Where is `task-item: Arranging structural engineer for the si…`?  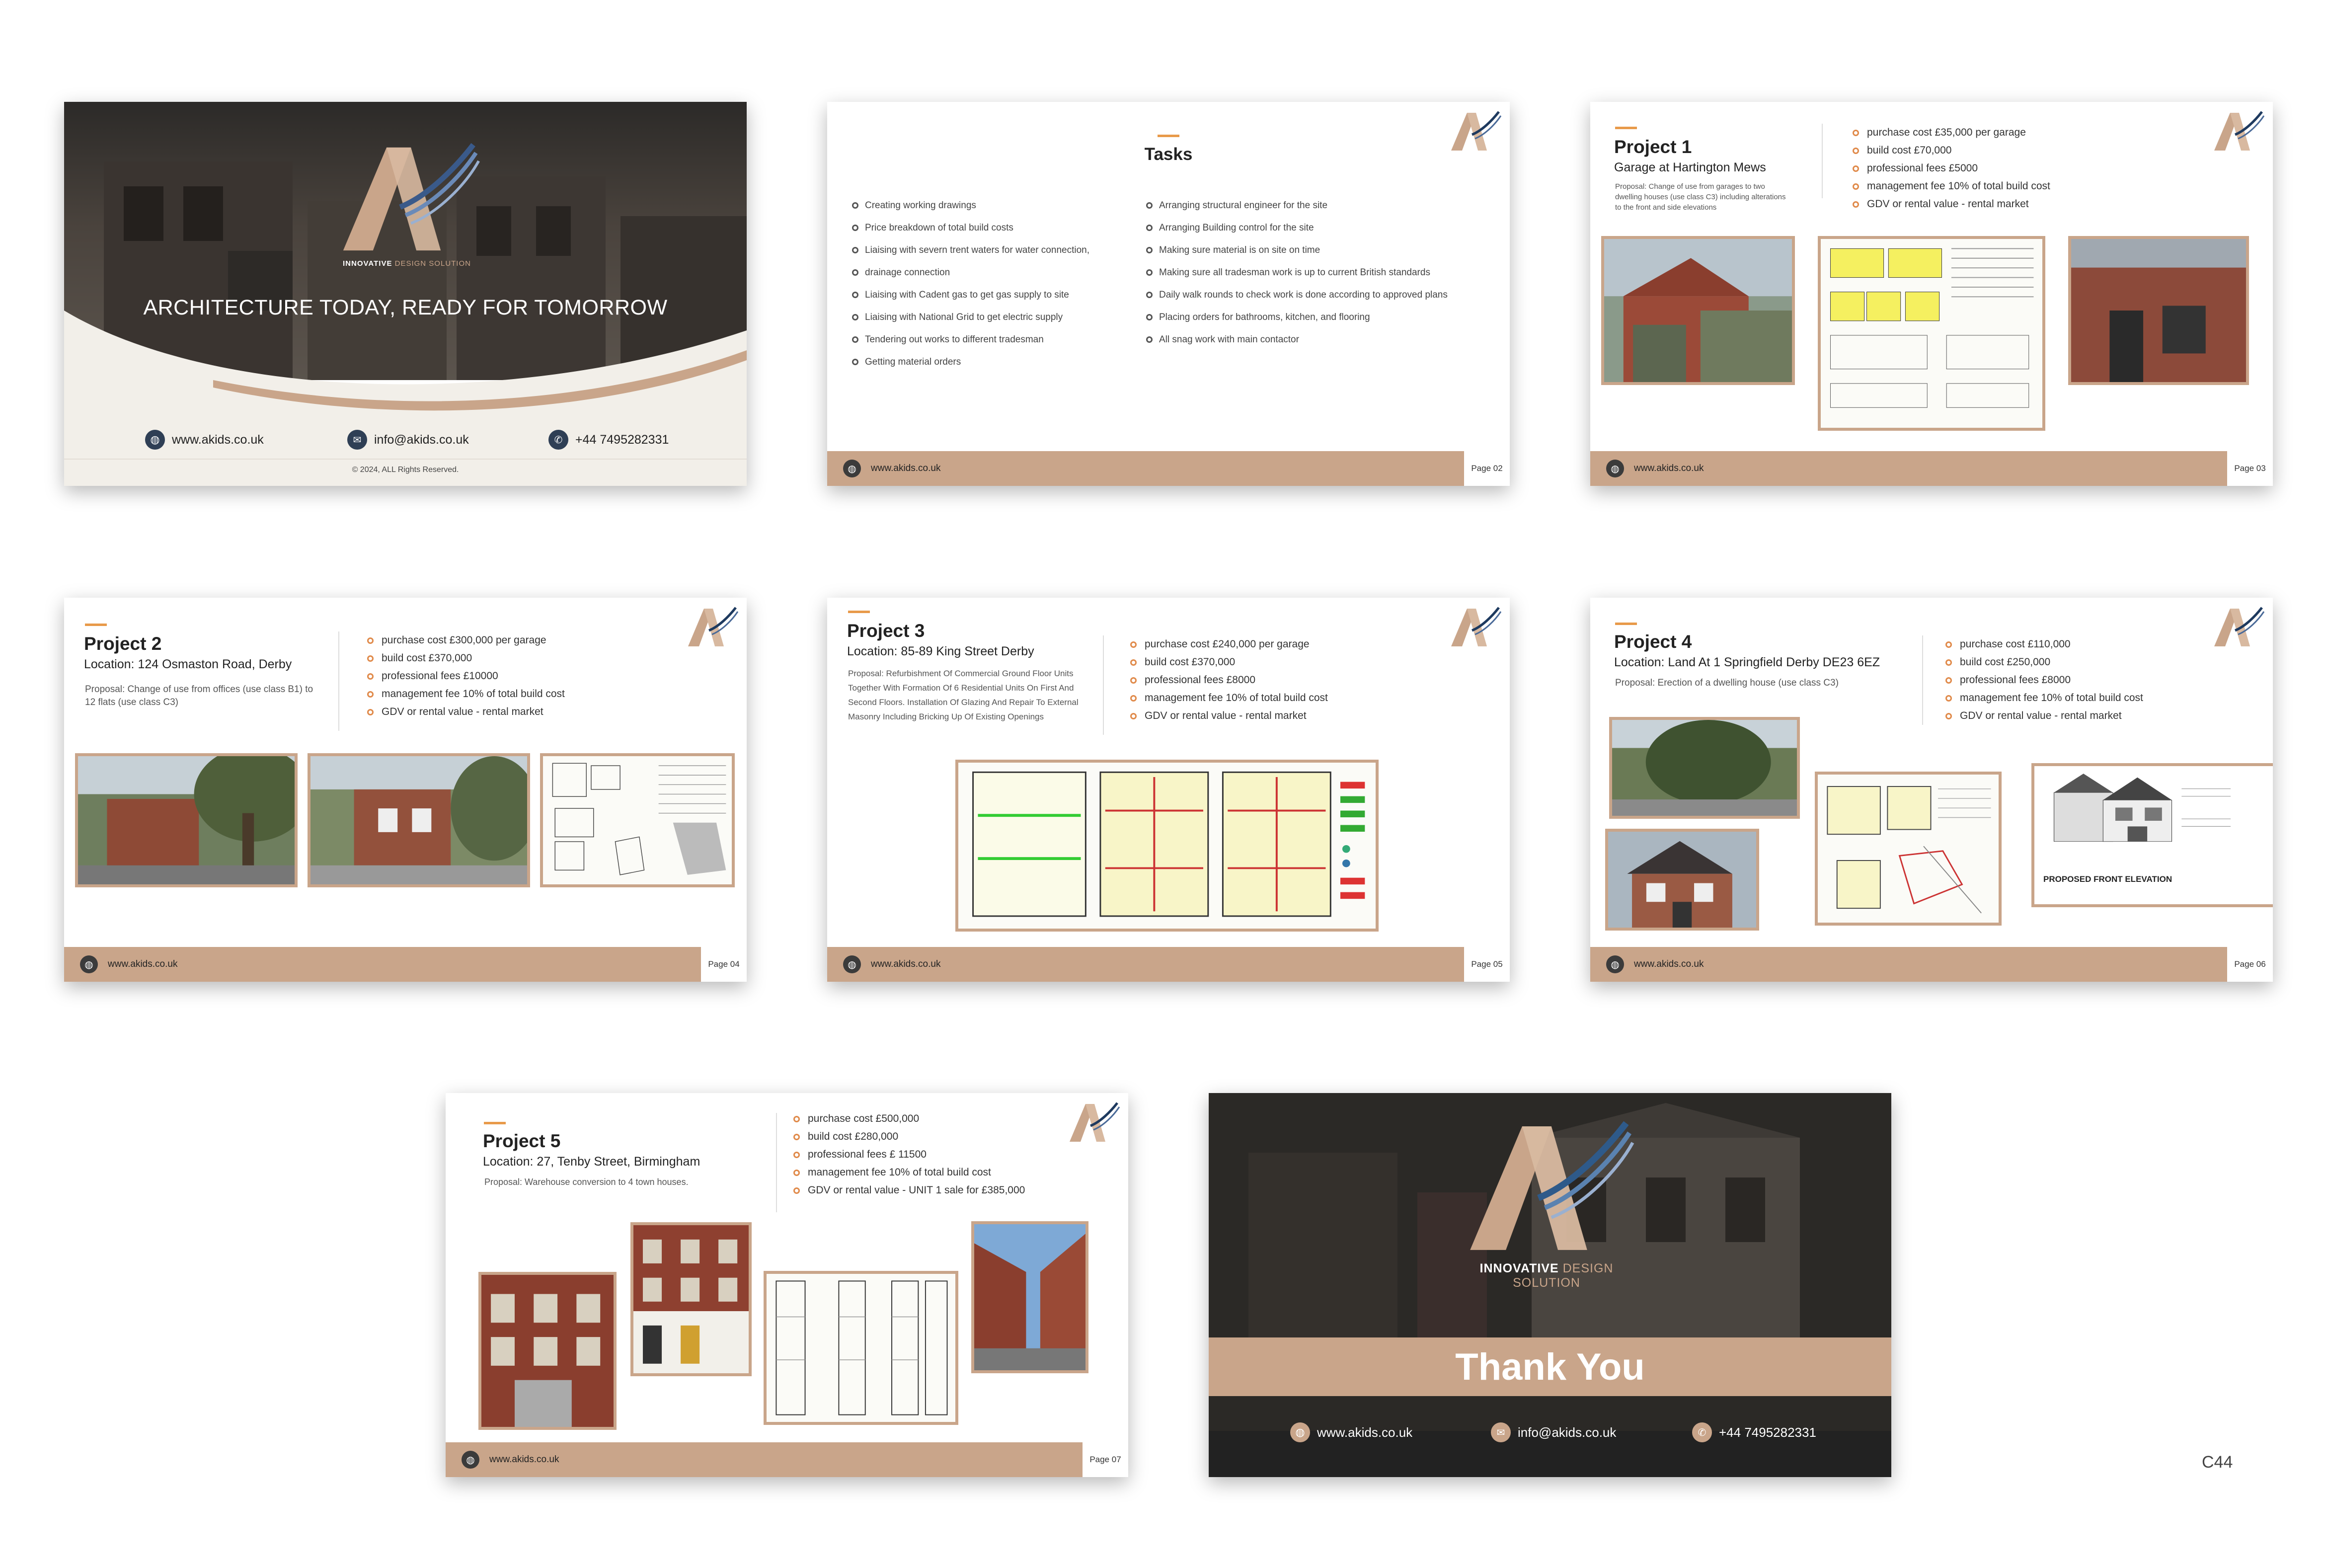
task-item: Arranging structural engineer for the si… is located at coordinates (1297, 205).